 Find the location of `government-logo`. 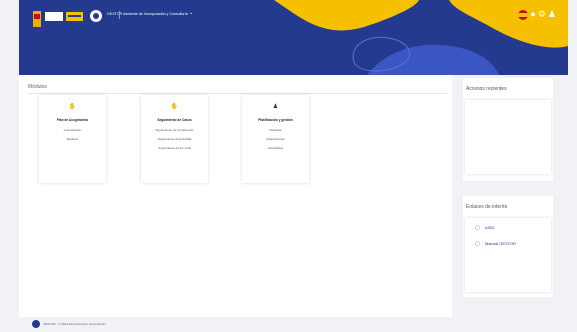

government-logo is located at coordinates (37, 19).